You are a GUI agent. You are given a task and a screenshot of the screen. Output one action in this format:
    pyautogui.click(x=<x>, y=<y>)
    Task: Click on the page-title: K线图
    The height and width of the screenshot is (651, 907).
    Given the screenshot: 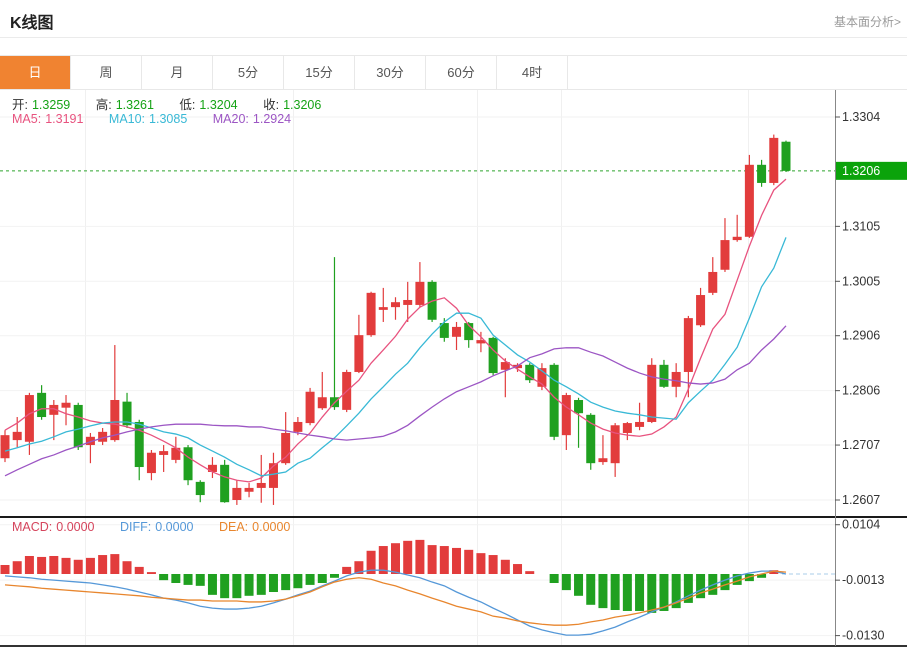 What is the action you would take?
    pyautogui.click(x=32, y=23)
    